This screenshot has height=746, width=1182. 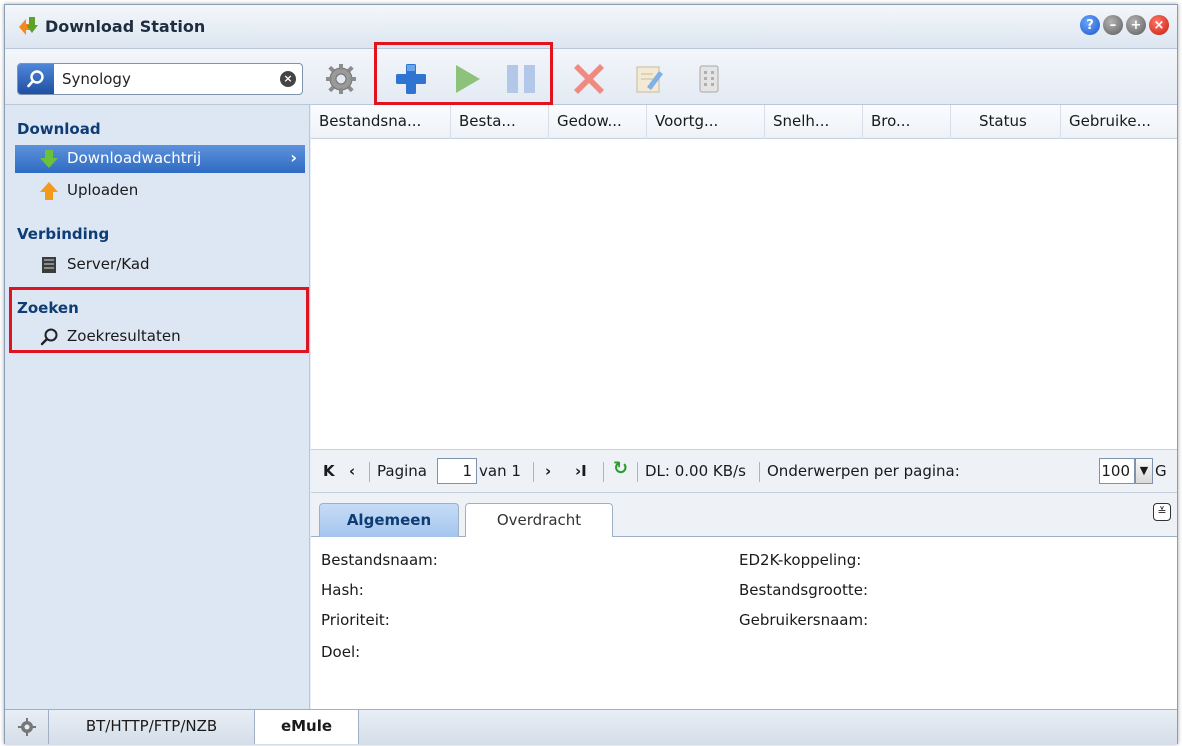 What do you see at coordinates (457, 471) in the screenshot?
I see `page-number-input: 1` at bounding box center [457, 471].